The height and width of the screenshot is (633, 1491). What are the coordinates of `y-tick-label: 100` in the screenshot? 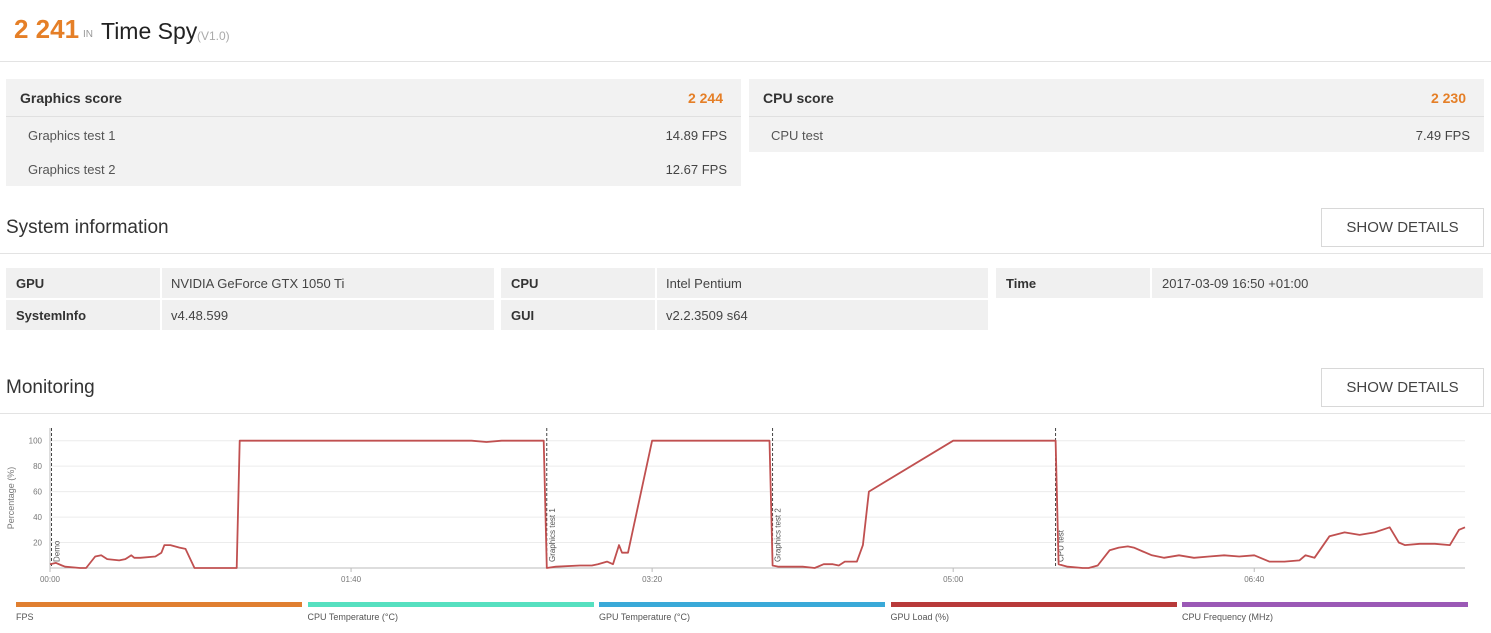 It's located at (36, 441).